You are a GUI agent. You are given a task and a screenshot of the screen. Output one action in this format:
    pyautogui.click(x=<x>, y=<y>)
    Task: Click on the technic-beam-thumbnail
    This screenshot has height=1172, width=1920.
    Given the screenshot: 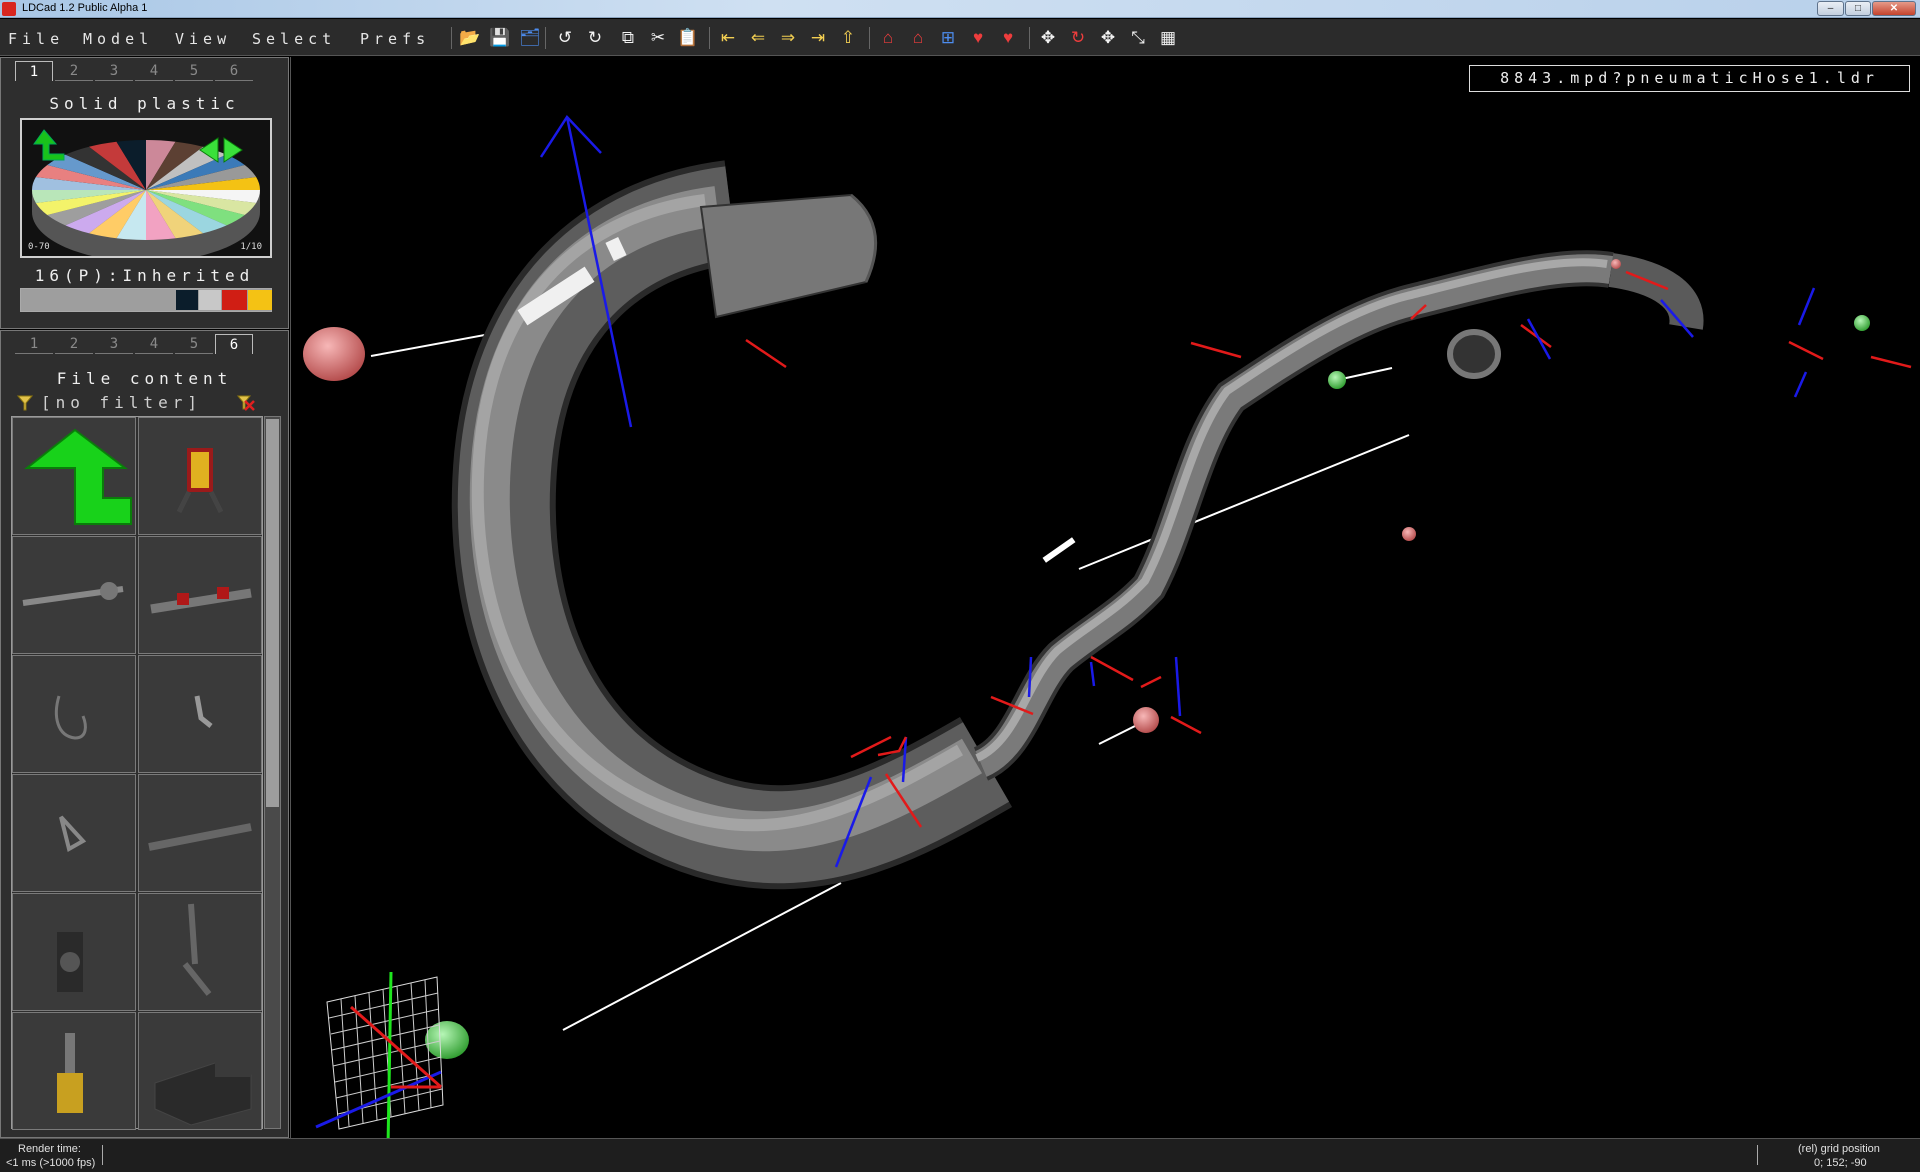 What is the action you would take?
    pyautogui.click(x=200, y=595)
    